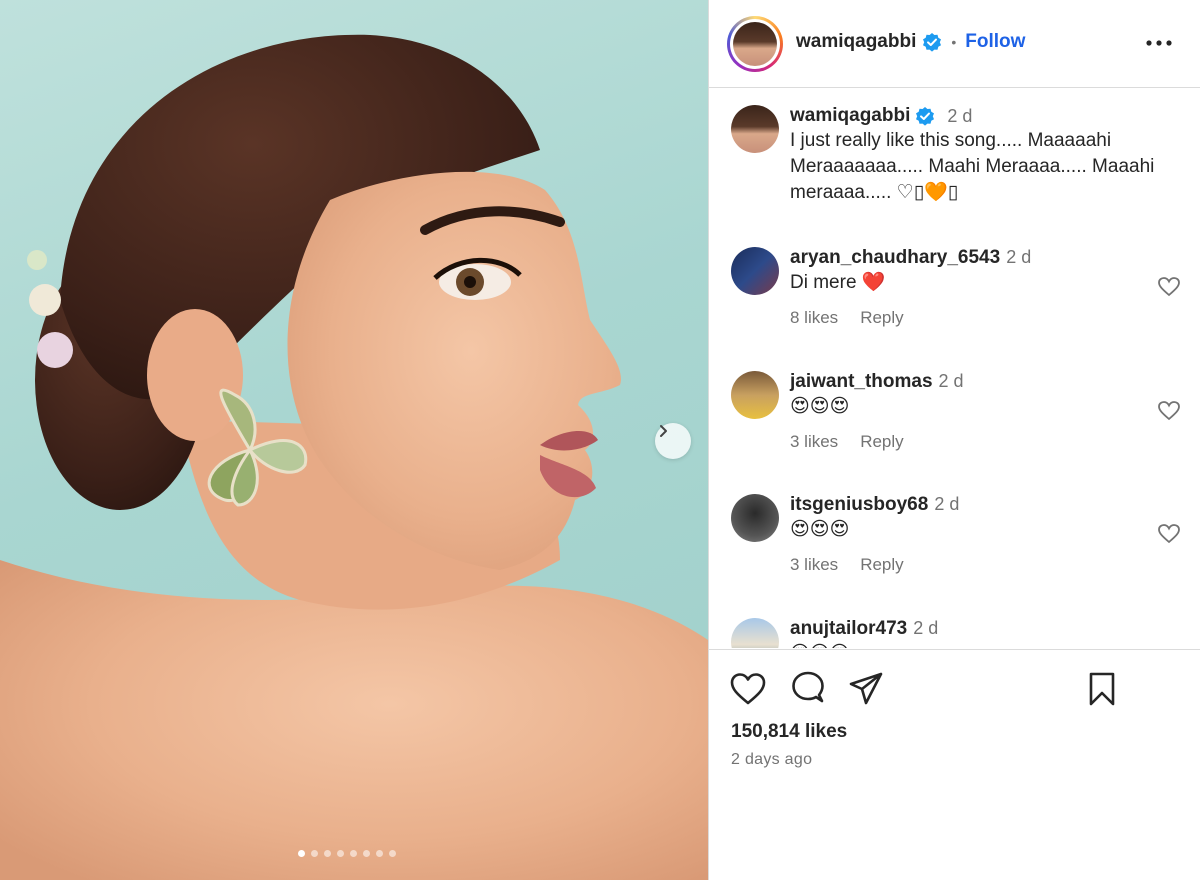  I want to click on header-username: wamiqagabbi, so click(856, 42).